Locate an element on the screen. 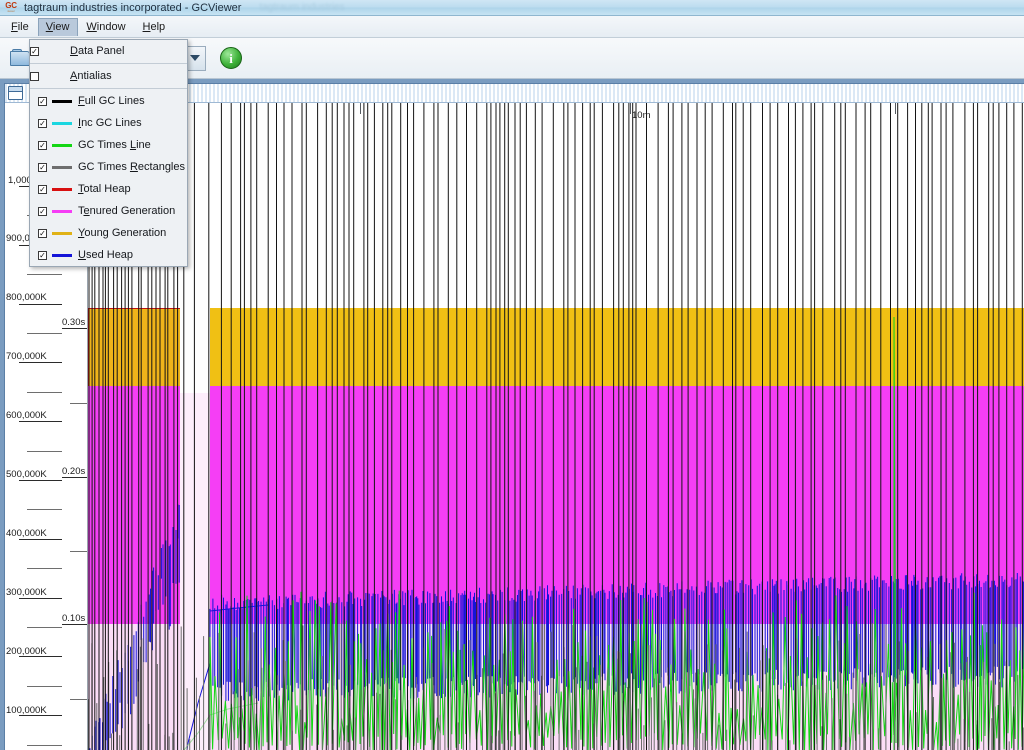 This screenshot has width=1024, height=750. menubar-item-file-label: ile is located at coordinates (23, 26).